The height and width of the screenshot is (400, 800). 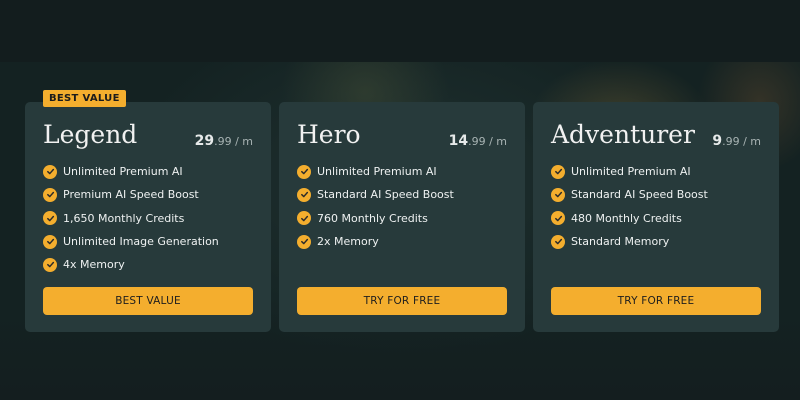 I want to click on best-value-button: BEST VALUE, so click(x=148, y=301).